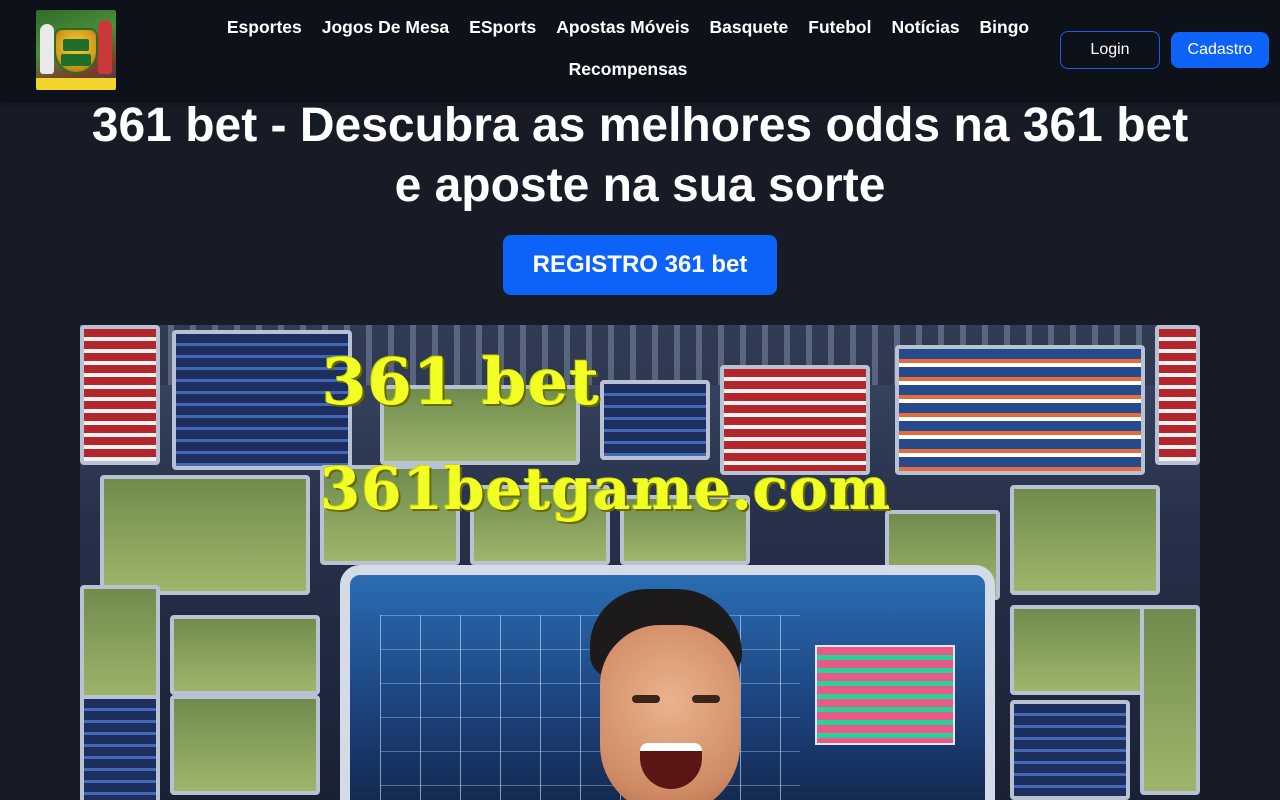 This screenshot has height=800, width=1280. I want to click on logo-player-right-graphic, so click(105, 47).